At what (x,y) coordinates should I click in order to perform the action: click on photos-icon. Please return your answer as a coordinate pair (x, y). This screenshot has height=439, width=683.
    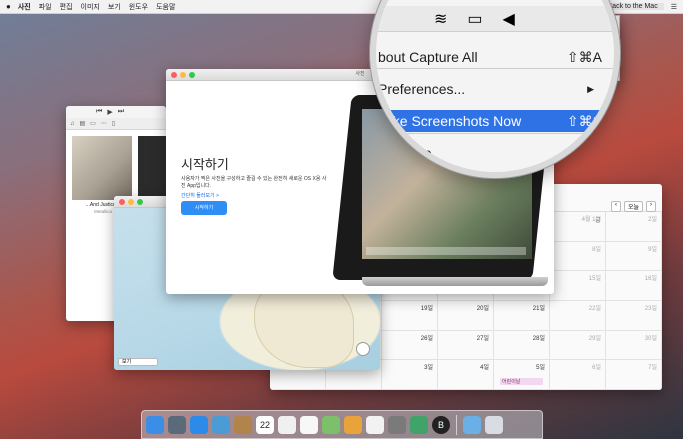
    Looking at the image, I should click on (353, 424).